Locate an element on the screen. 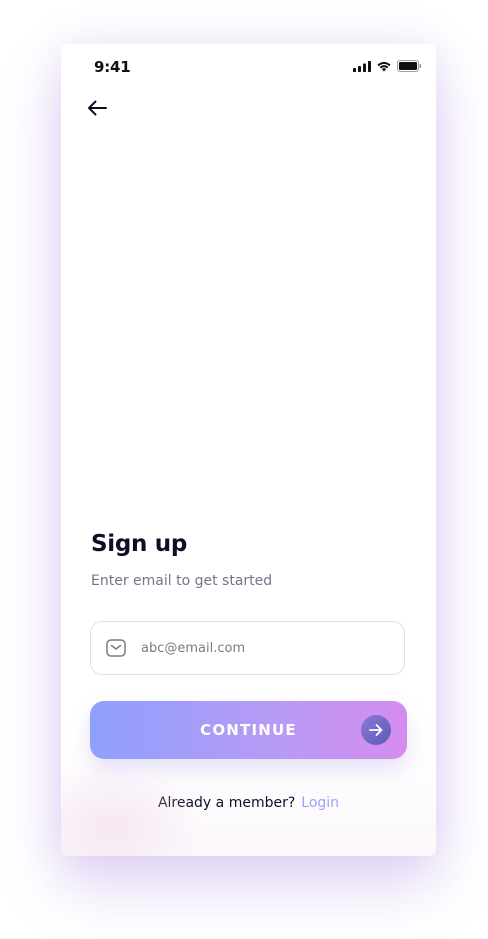 This screenshot has width=488, height=939. footer: Already a member? Login is located at coordinates (248, 803).